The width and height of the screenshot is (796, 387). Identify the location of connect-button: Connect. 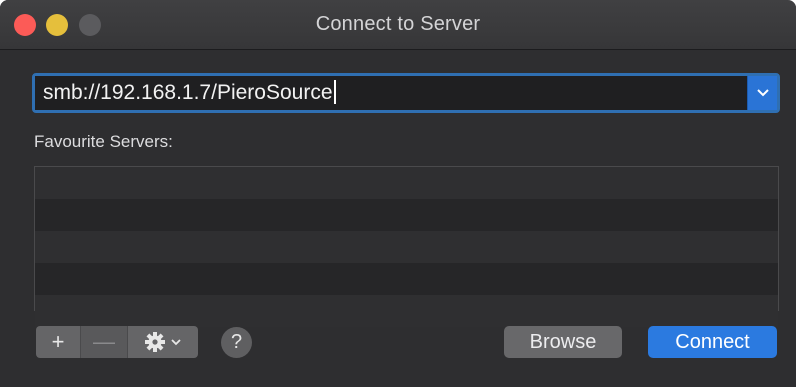
(712, 342).